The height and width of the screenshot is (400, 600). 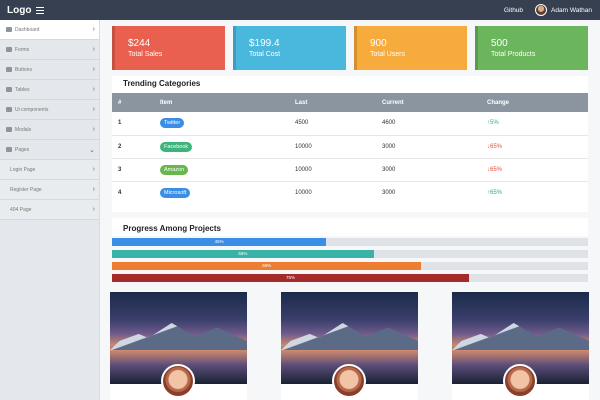 I want to click on sidebar-subitem-404: 404 Page ›, so click(x=49, y=210).